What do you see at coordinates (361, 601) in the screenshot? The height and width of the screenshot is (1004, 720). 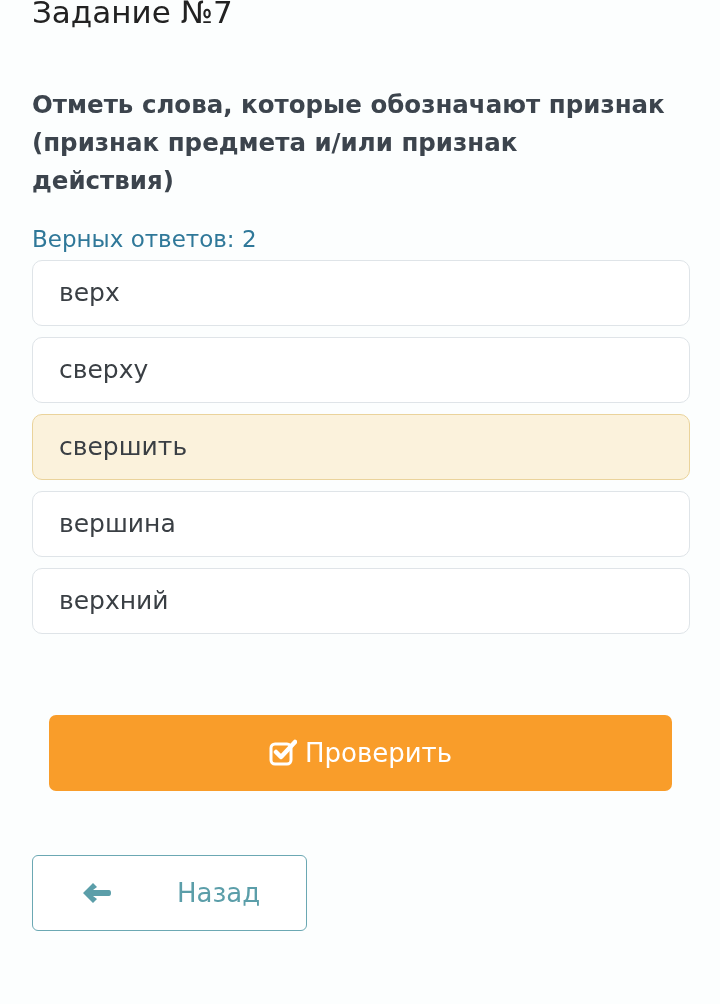 I see `answer-option: верхний` at bounding box center [361, 601].